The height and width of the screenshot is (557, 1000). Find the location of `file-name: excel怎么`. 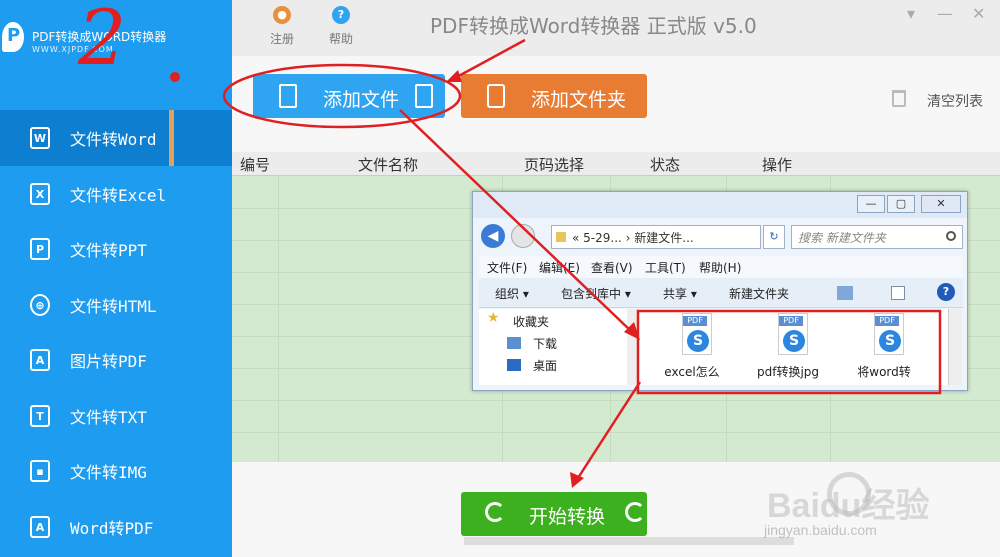

file-name: excel怎么 is located at coordinates (692, 372).